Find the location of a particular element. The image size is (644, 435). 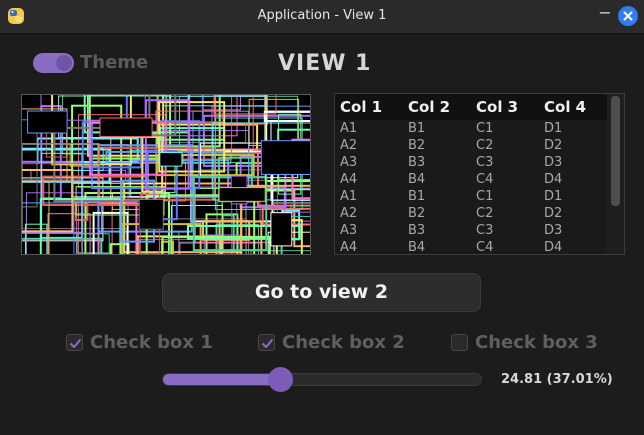

title-bar: Application - View 1 − is located at coordinates (322, 17).